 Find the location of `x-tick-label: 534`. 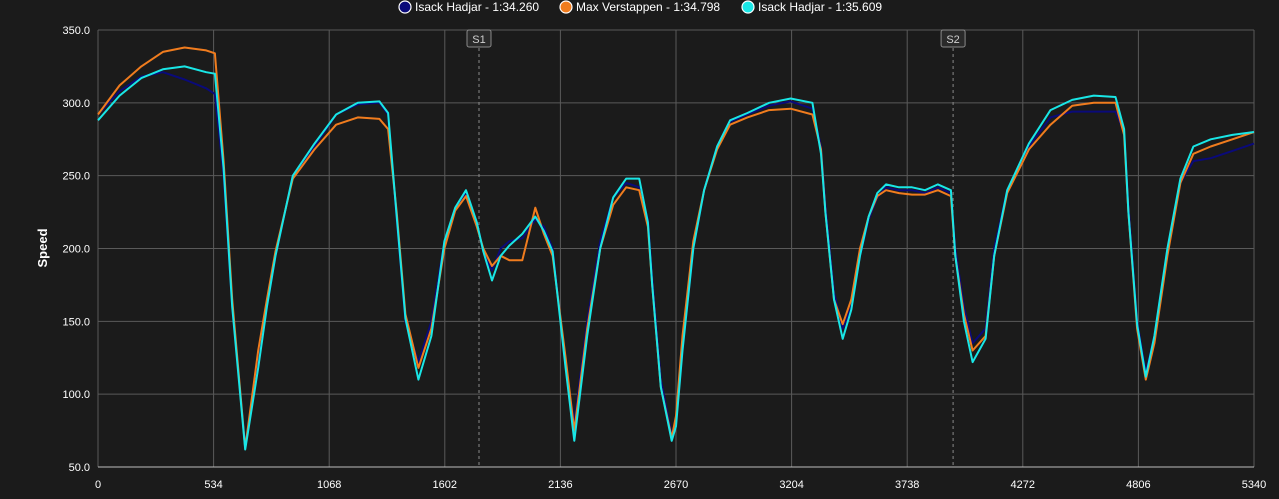

x-tick-label: 534 is located at coordinates (213, 485).